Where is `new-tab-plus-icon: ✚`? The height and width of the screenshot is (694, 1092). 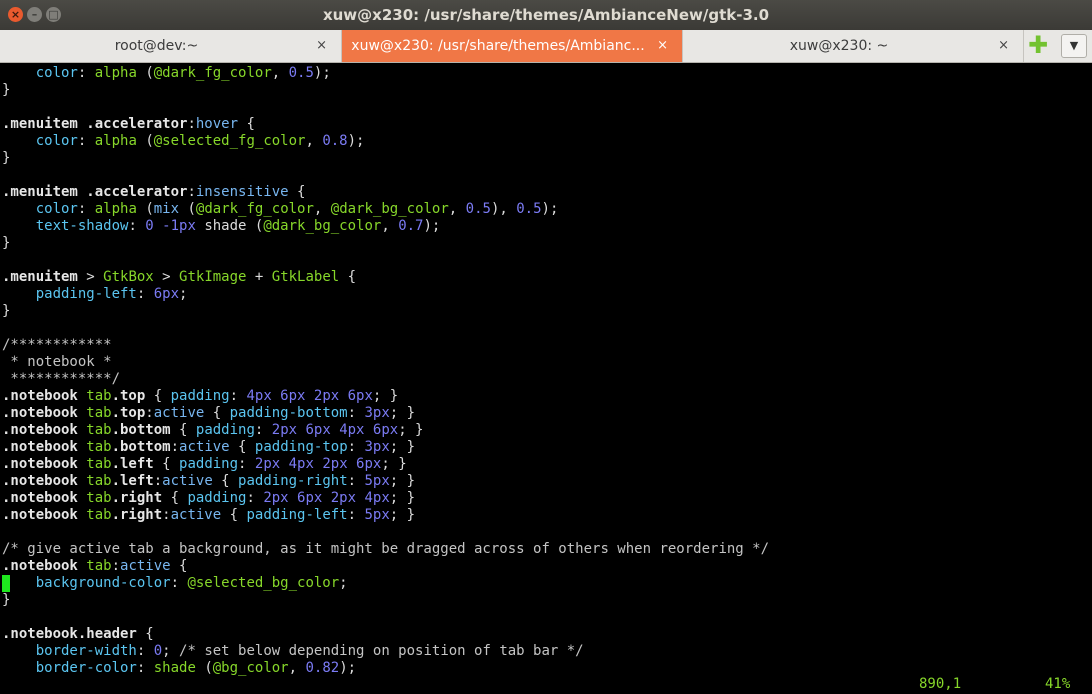 new-tab-plus-icon: ✚ is located at coordinates (1038, 45).